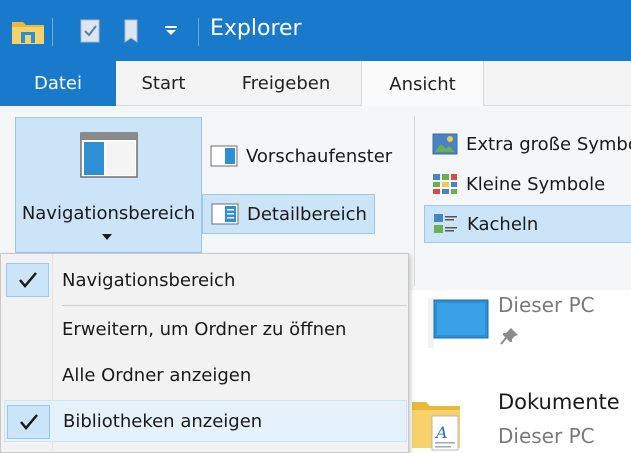 The image size is (631, 453). I want to click on item-title: Dokumente, so click(559, 402).